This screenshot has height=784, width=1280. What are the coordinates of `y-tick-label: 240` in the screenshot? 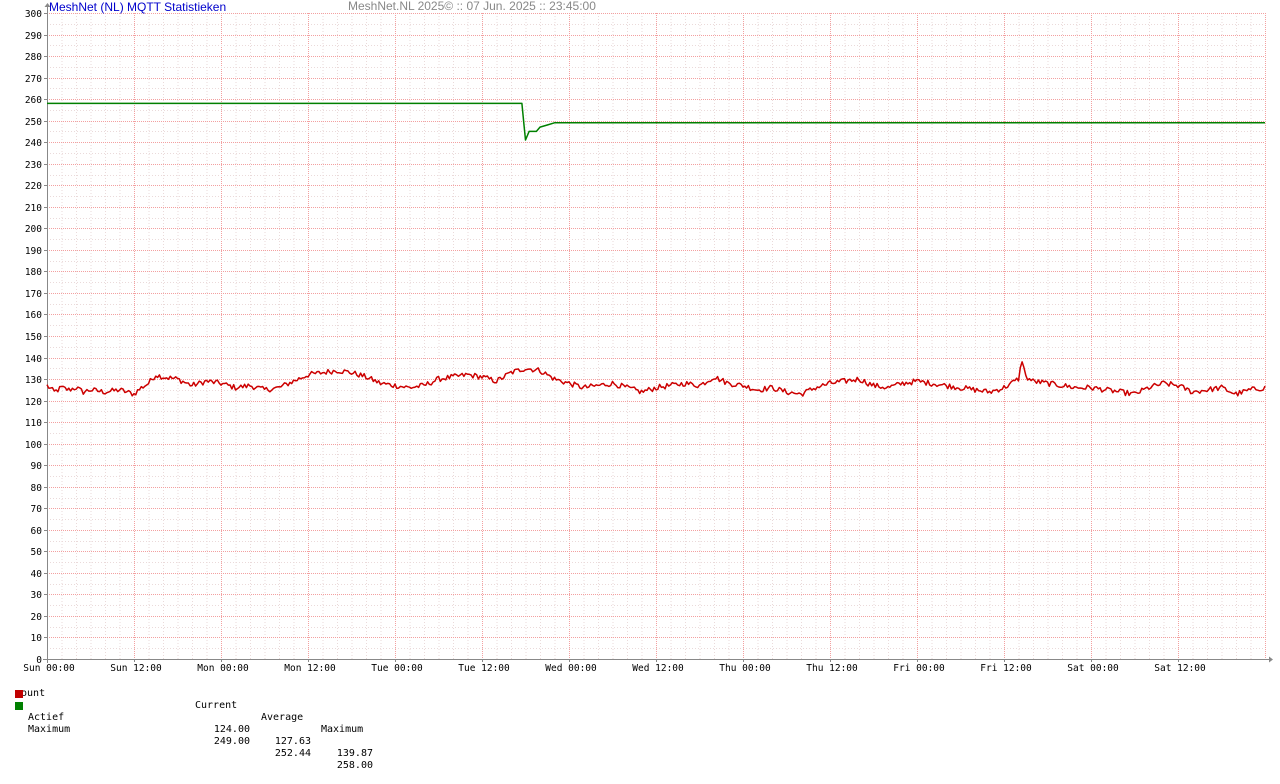 It's located at (33, 143).